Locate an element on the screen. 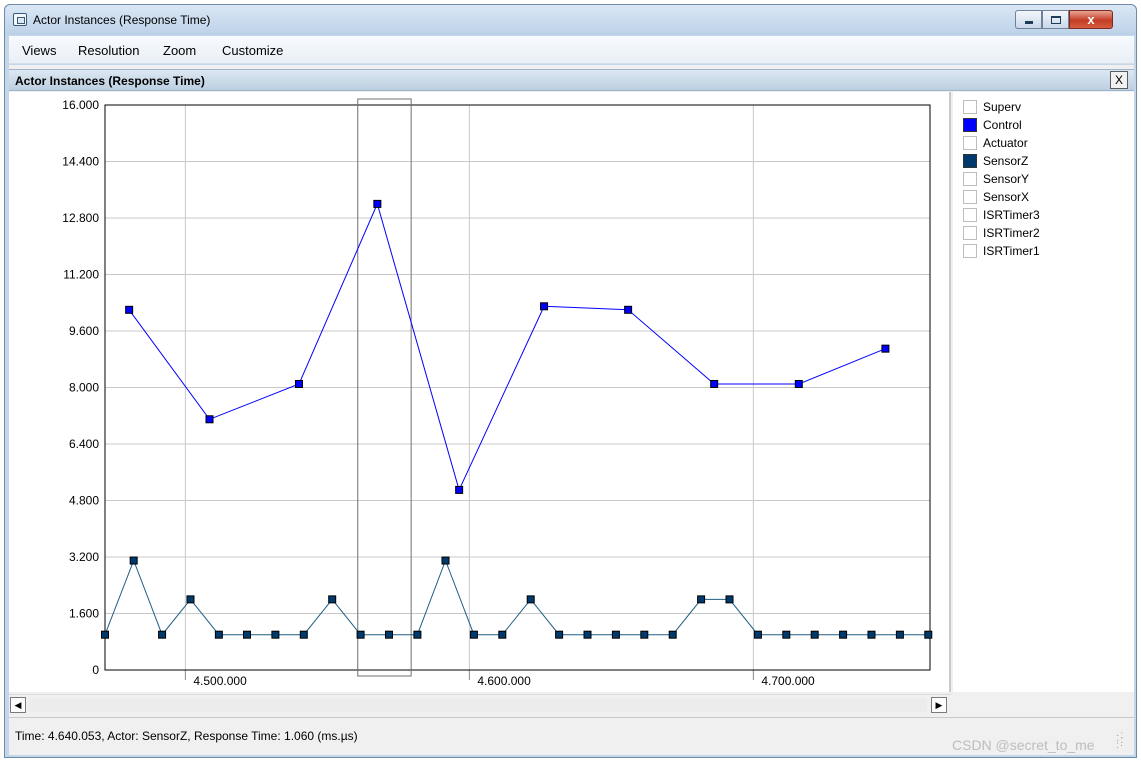  menu-bar: Views Resolution Zoom Customize is located at coordinates (571, 50).